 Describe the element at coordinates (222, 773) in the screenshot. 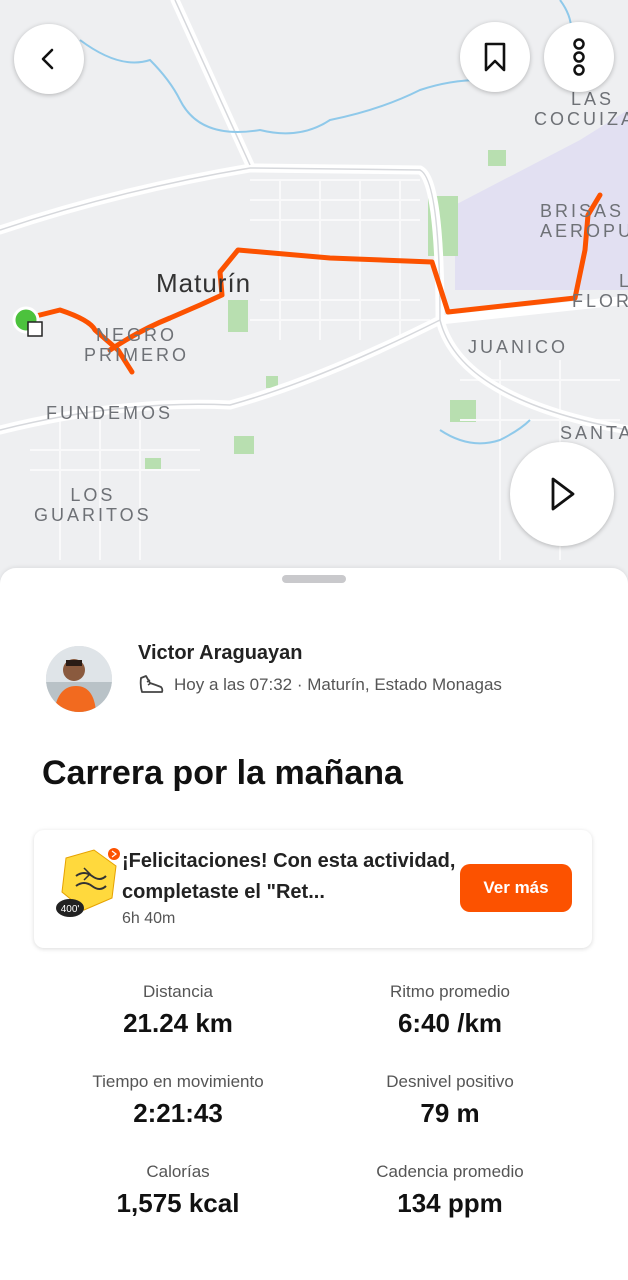

I see `activity-title: Carrera por la mañana` at that location.